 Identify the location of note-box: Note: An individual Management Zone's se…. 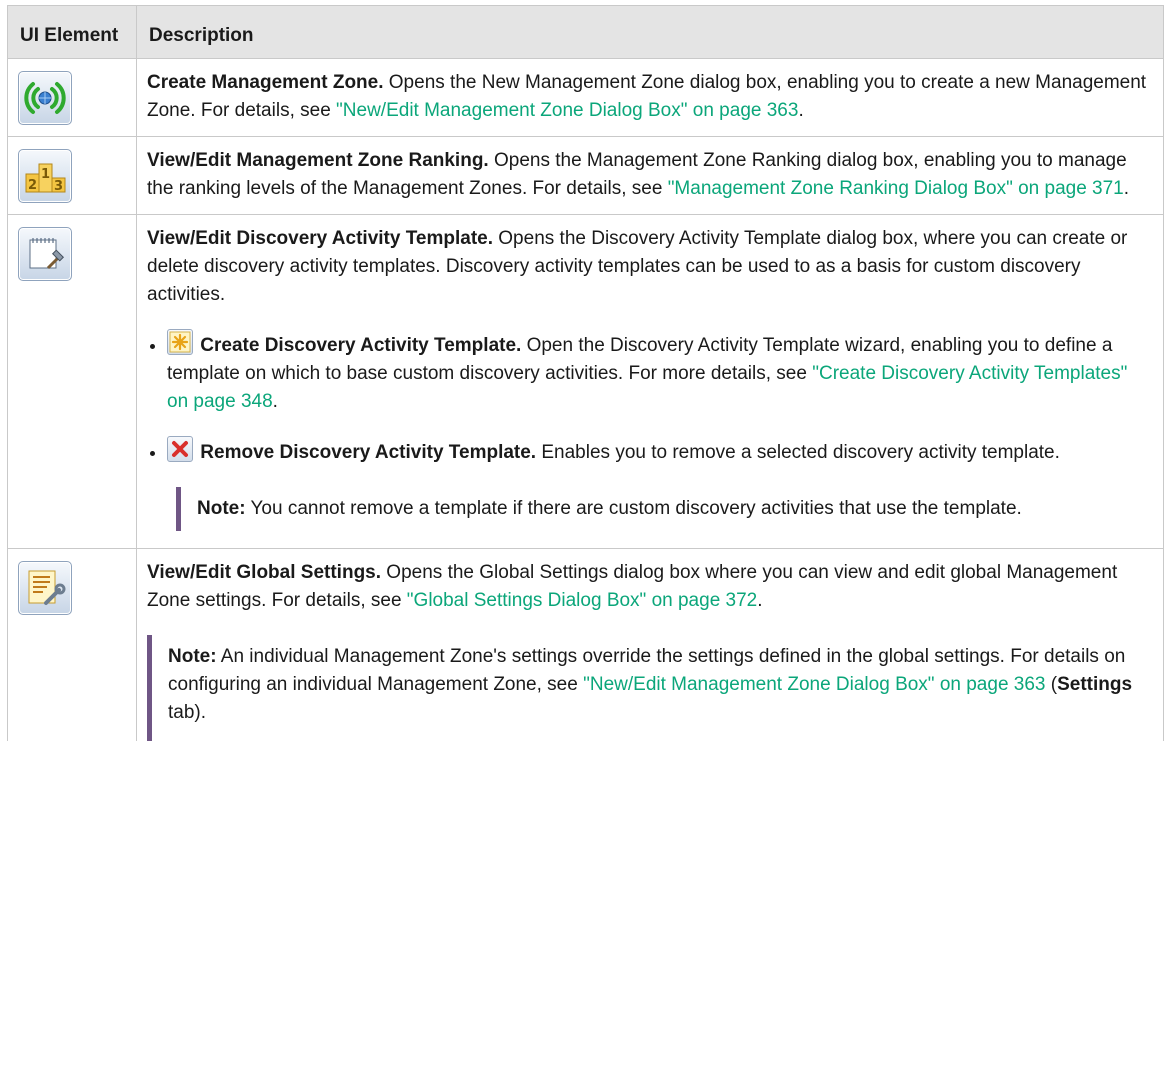
(647, 688).